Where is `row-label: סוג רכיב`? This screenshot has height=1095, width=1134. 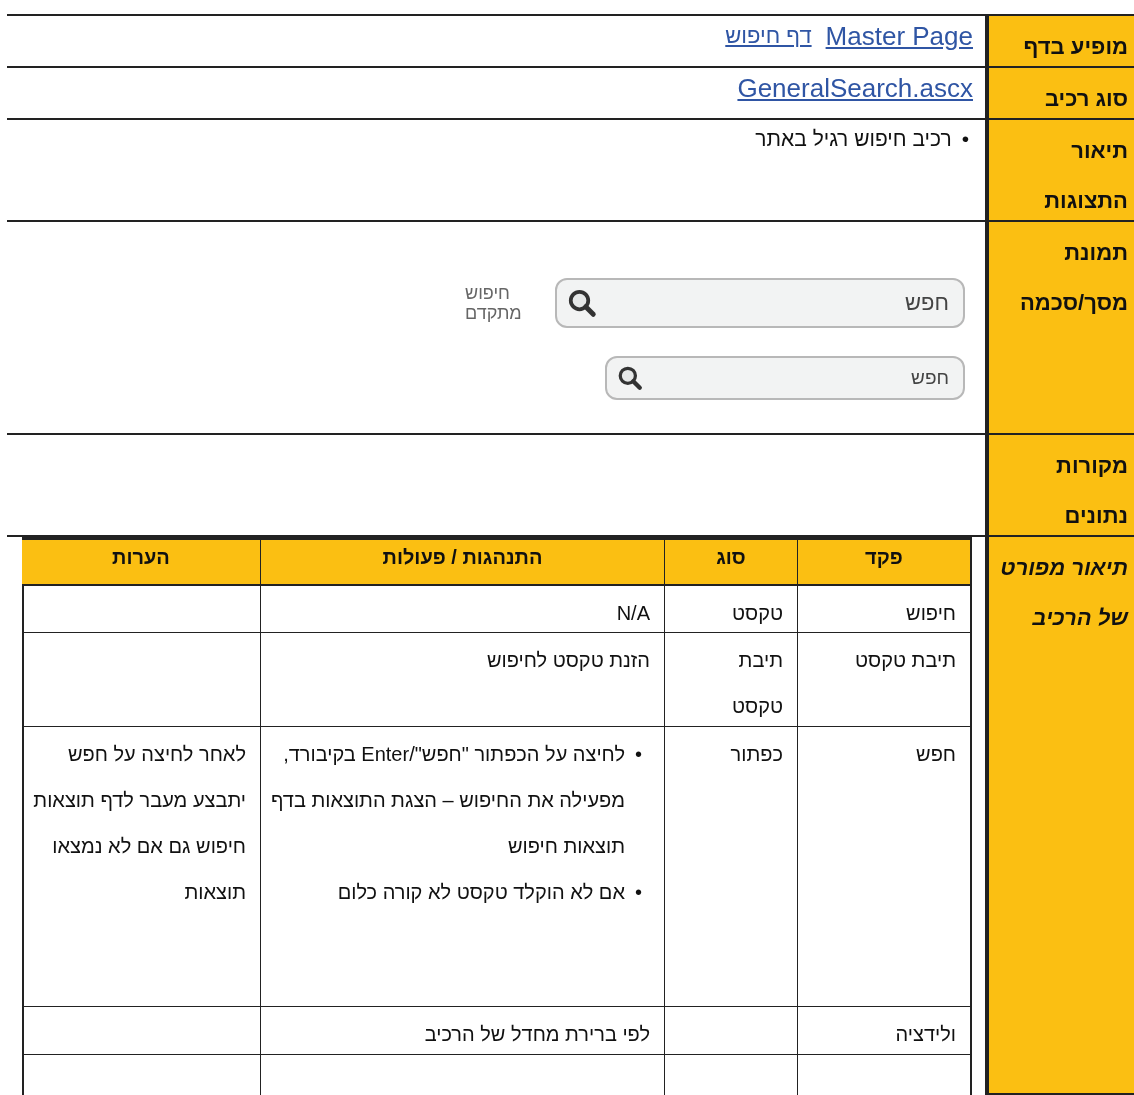 row-label: סוג רכיב is located at coordinates (1086, 98).